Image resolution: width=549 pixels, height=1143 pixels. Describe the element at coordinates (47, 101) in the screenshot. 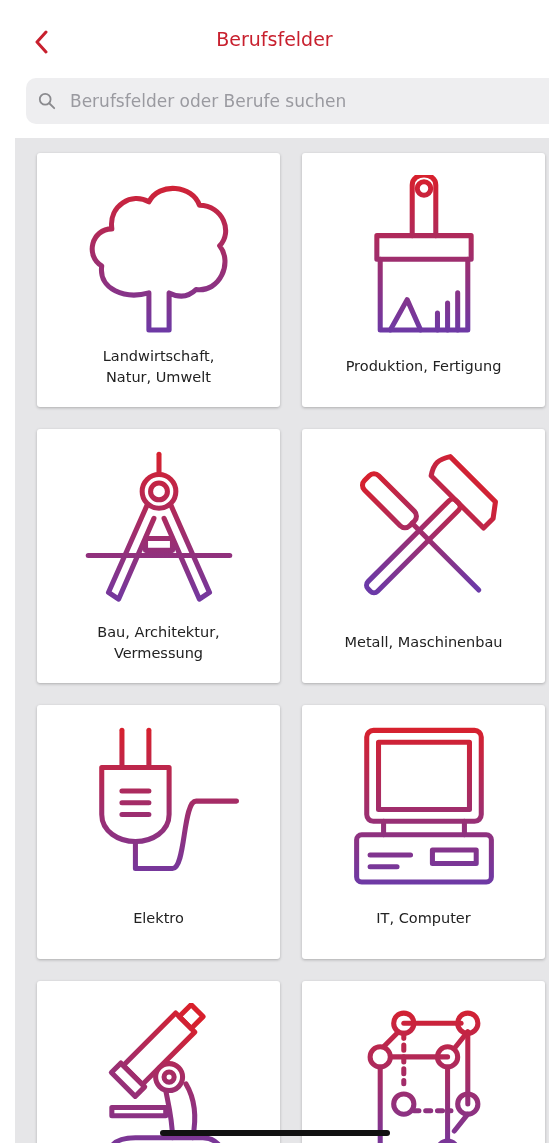

I see `search-icon` at that location.